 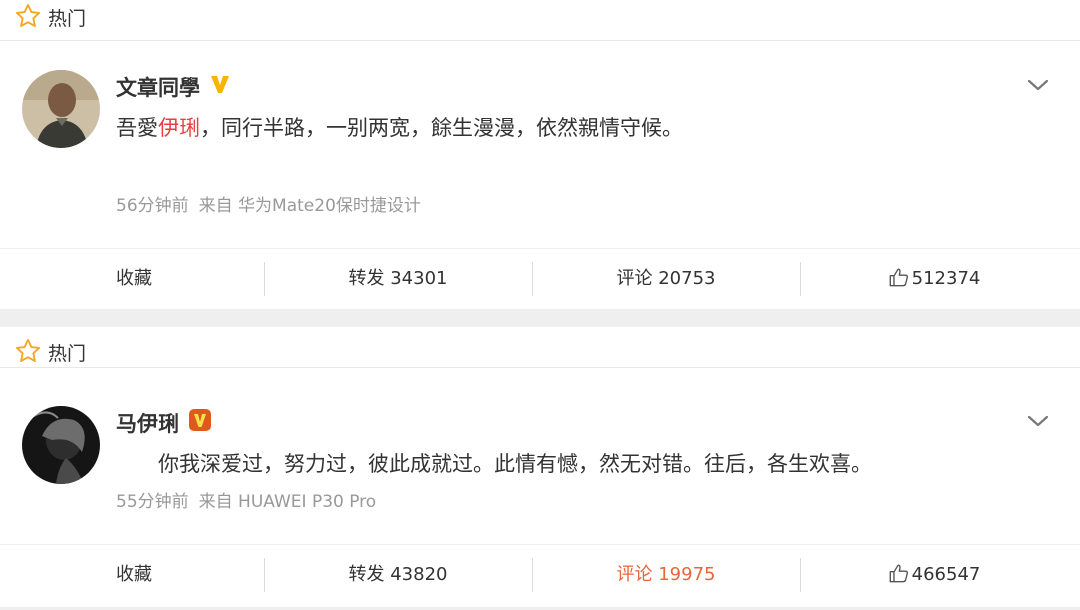 I want to click on comment-button: 评论 20753, so click(x=666, y=279).